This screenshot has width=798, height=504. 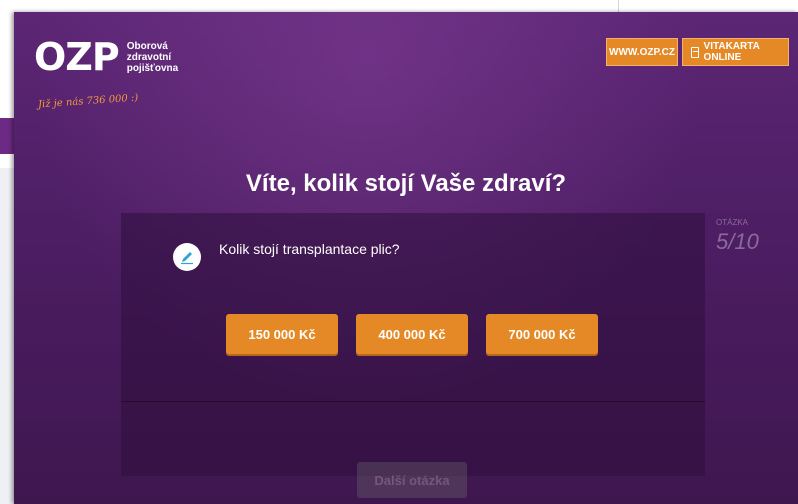 What do you see at coordinates (309, 249) in the screenshot?
I see `question-text: Kolik stojí transplantace plic?` at bounding box center [309, 249].